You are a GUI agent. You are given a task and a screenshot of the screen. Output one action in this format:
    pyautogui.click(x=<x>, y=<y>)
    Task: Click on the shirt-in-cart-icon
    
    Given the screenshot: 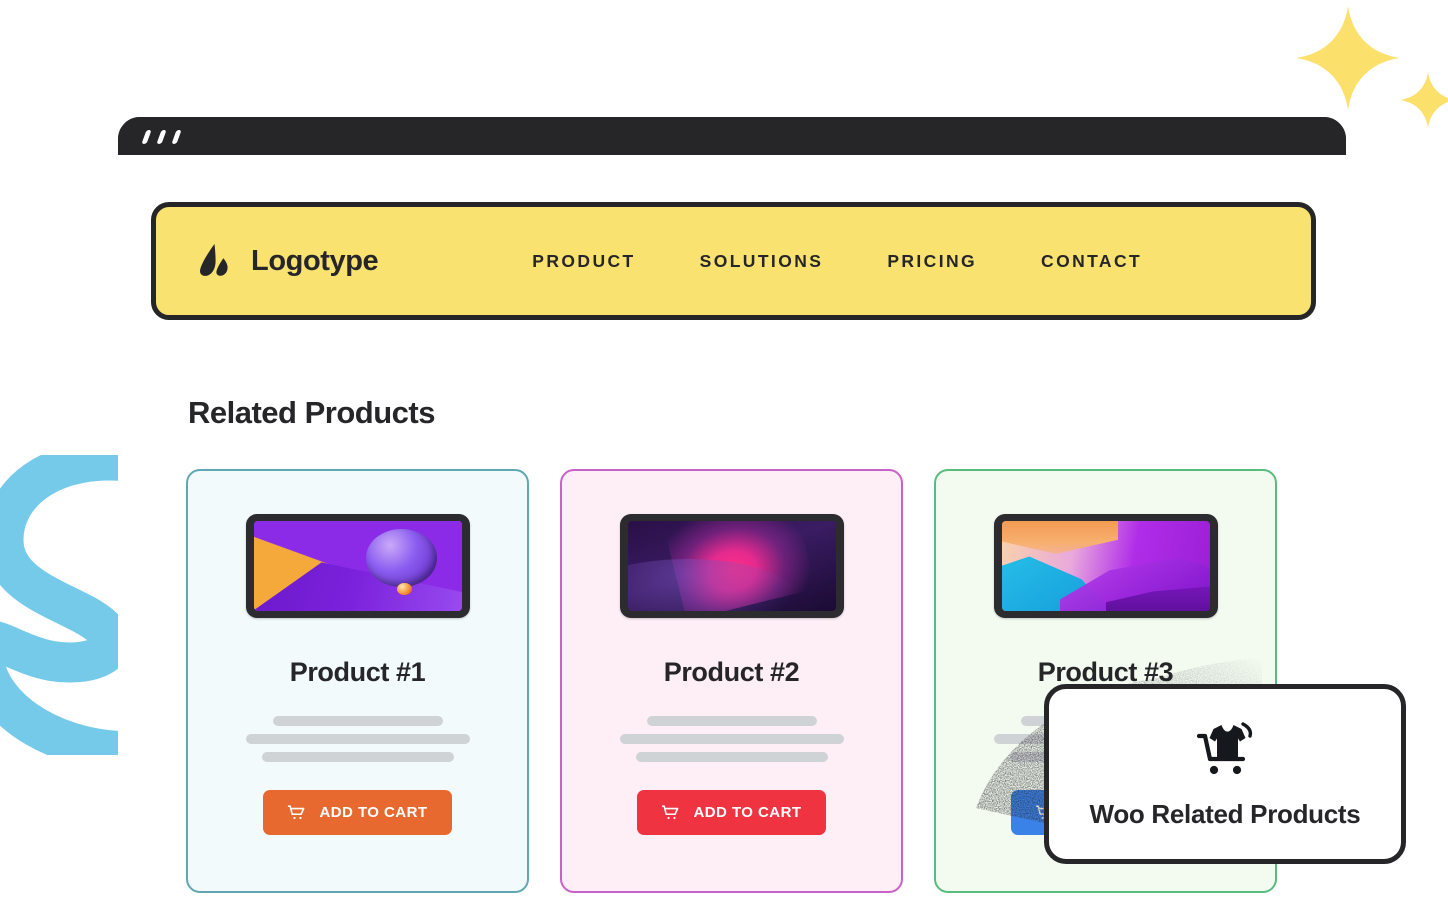 What is the action you would take?
    pyautogui.click(x=1225, y=752)
    